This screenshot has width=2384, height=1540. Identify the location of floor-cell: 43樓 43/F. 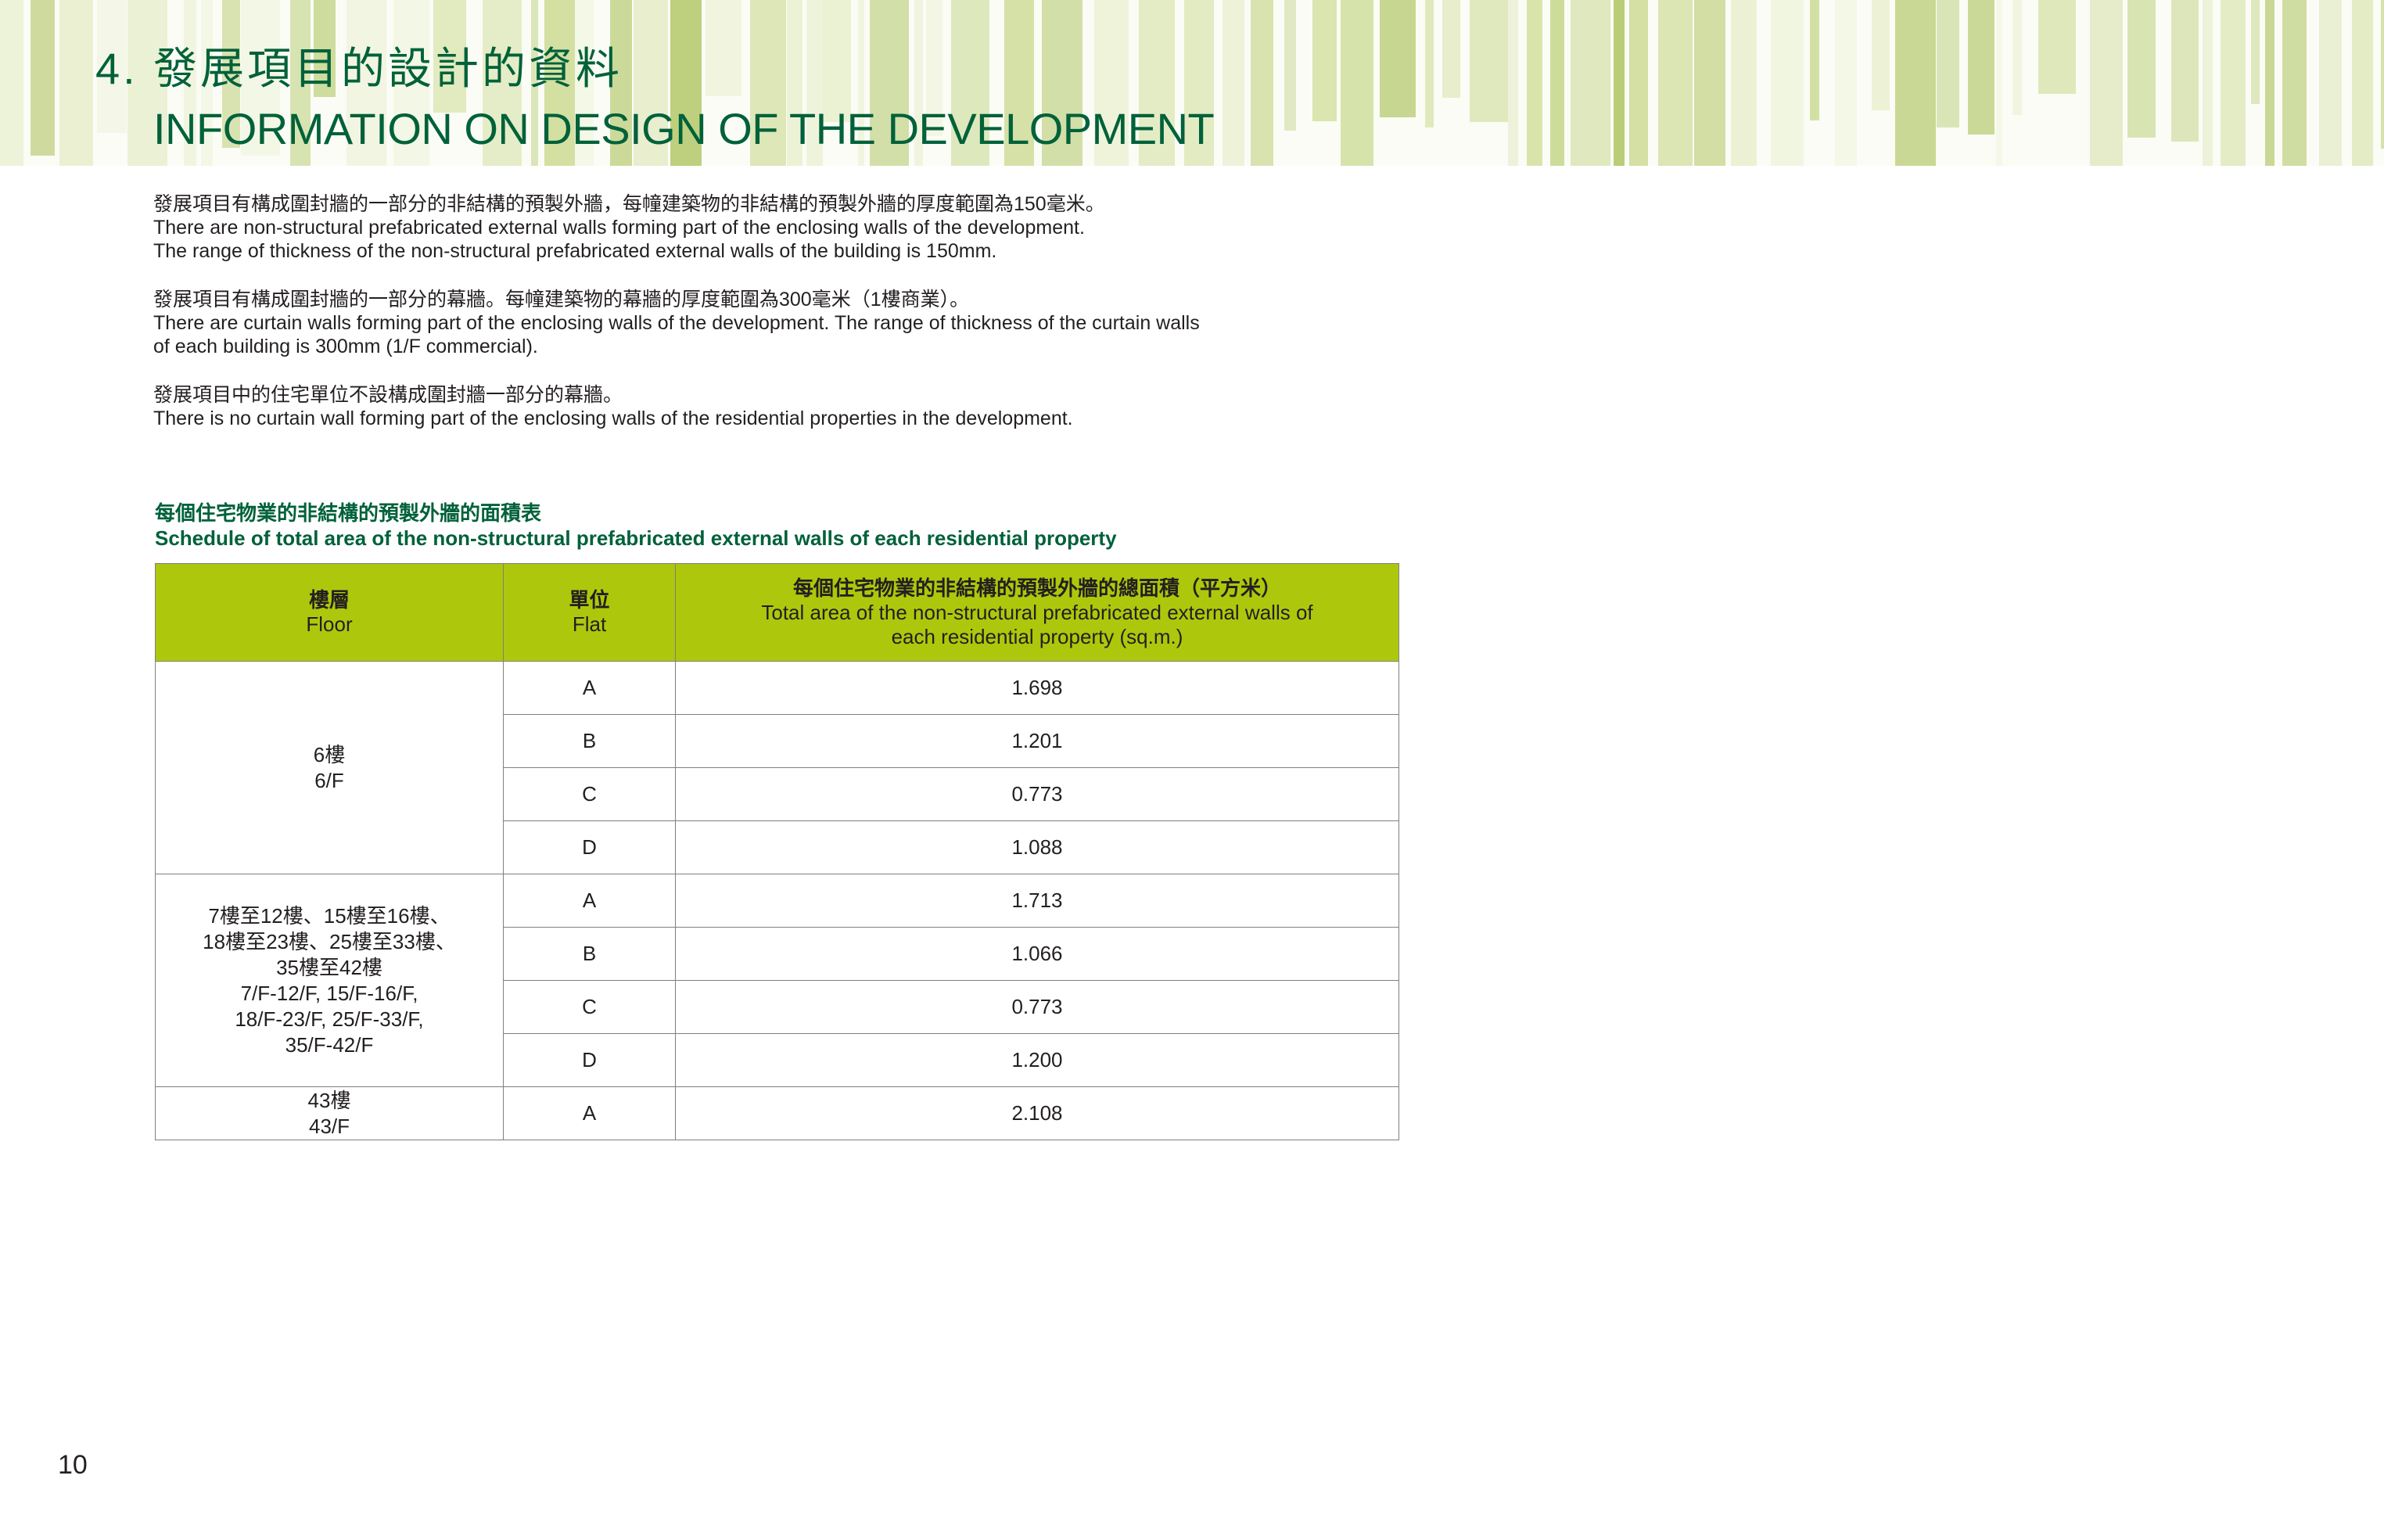
(329, 1113).